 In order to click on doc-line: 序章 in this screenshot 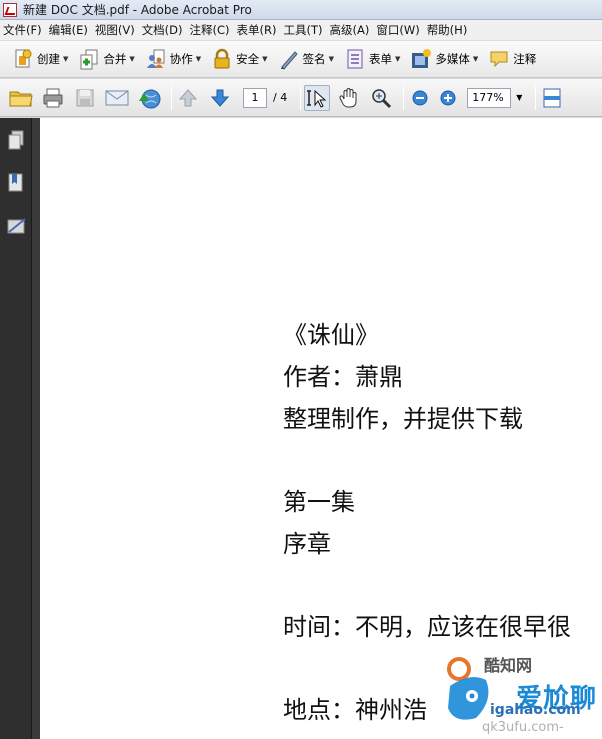, I will do `click(307, 544)`.